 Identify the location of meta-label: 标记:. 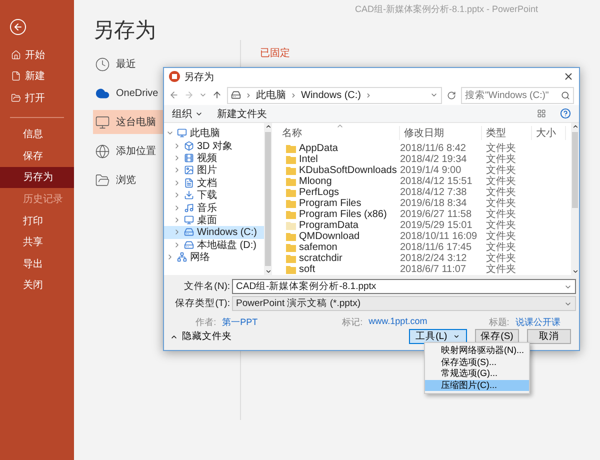
(352, 322).